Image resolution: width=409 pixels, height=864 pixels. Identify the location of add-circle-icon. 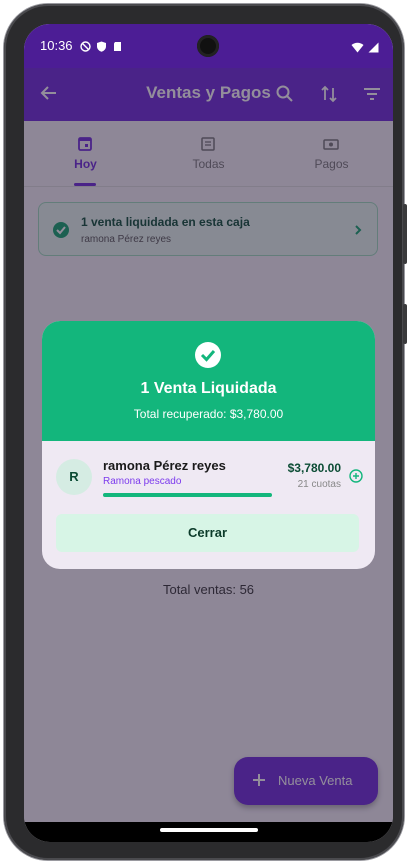
(356, 475).